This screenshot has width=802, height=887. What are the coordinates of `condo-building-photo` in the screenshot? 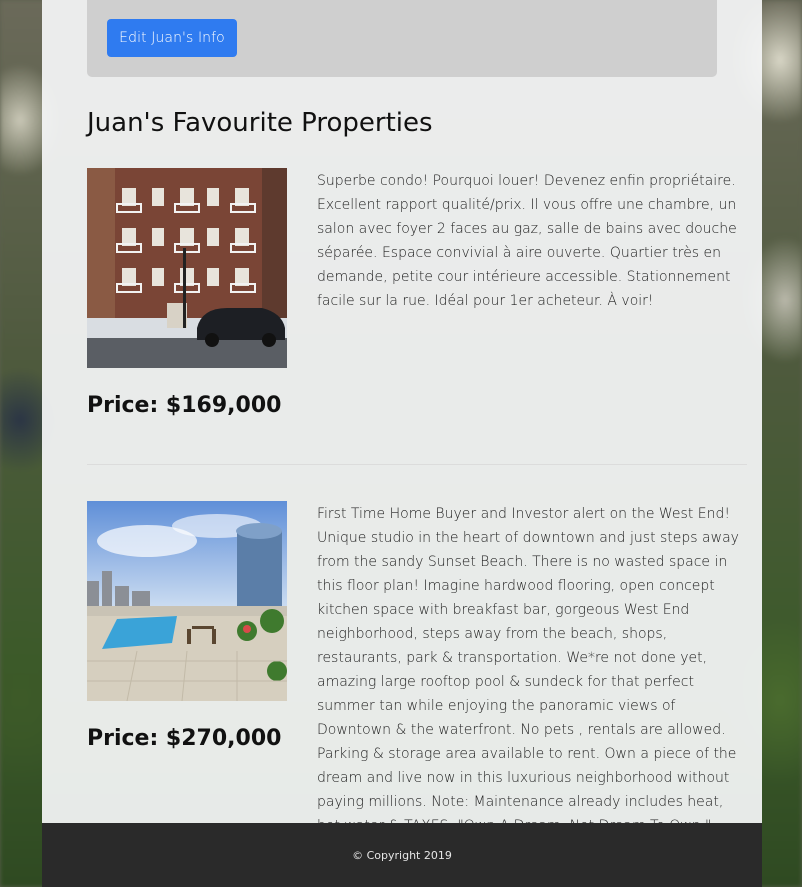 It's located at (187, 268).